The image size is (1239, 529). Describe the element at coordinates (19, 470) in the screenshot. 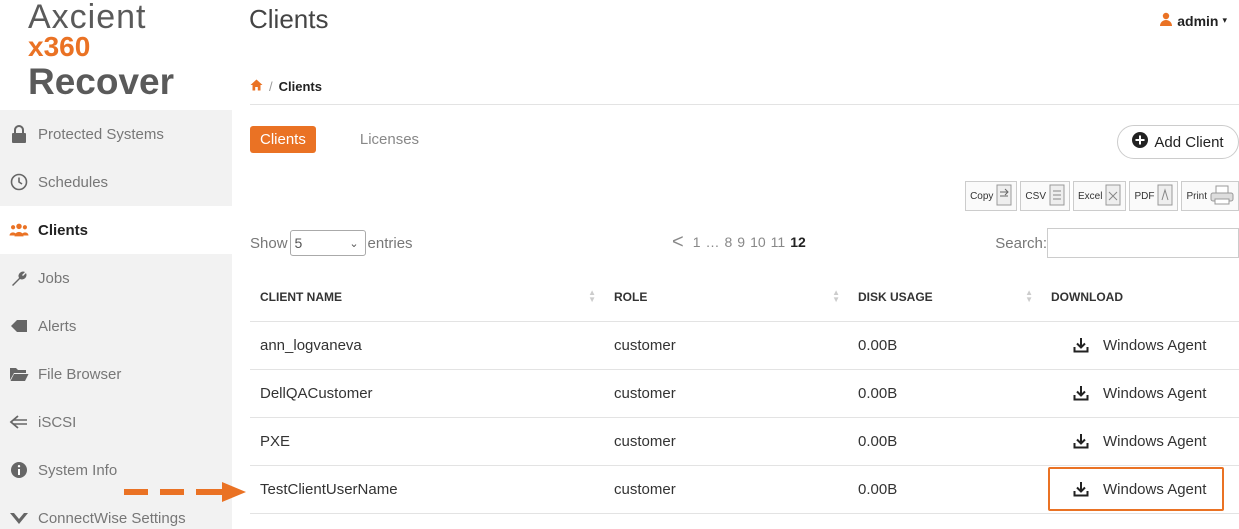

I see `info-icon` at that location.